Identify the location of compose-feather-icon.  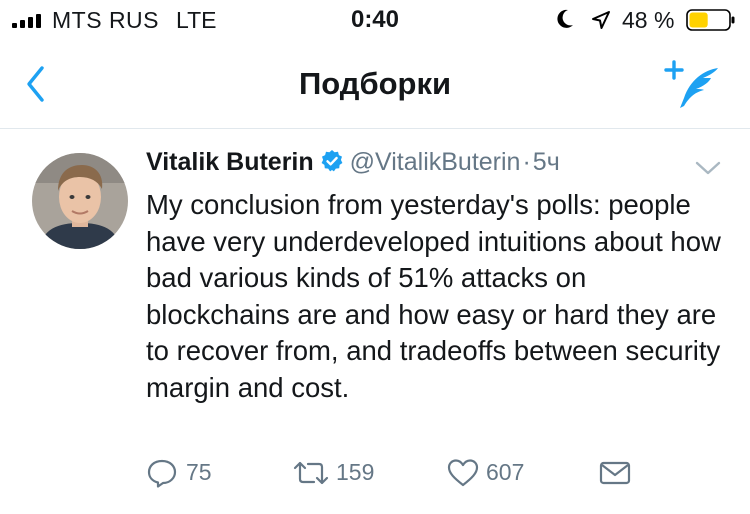
(693, 84).